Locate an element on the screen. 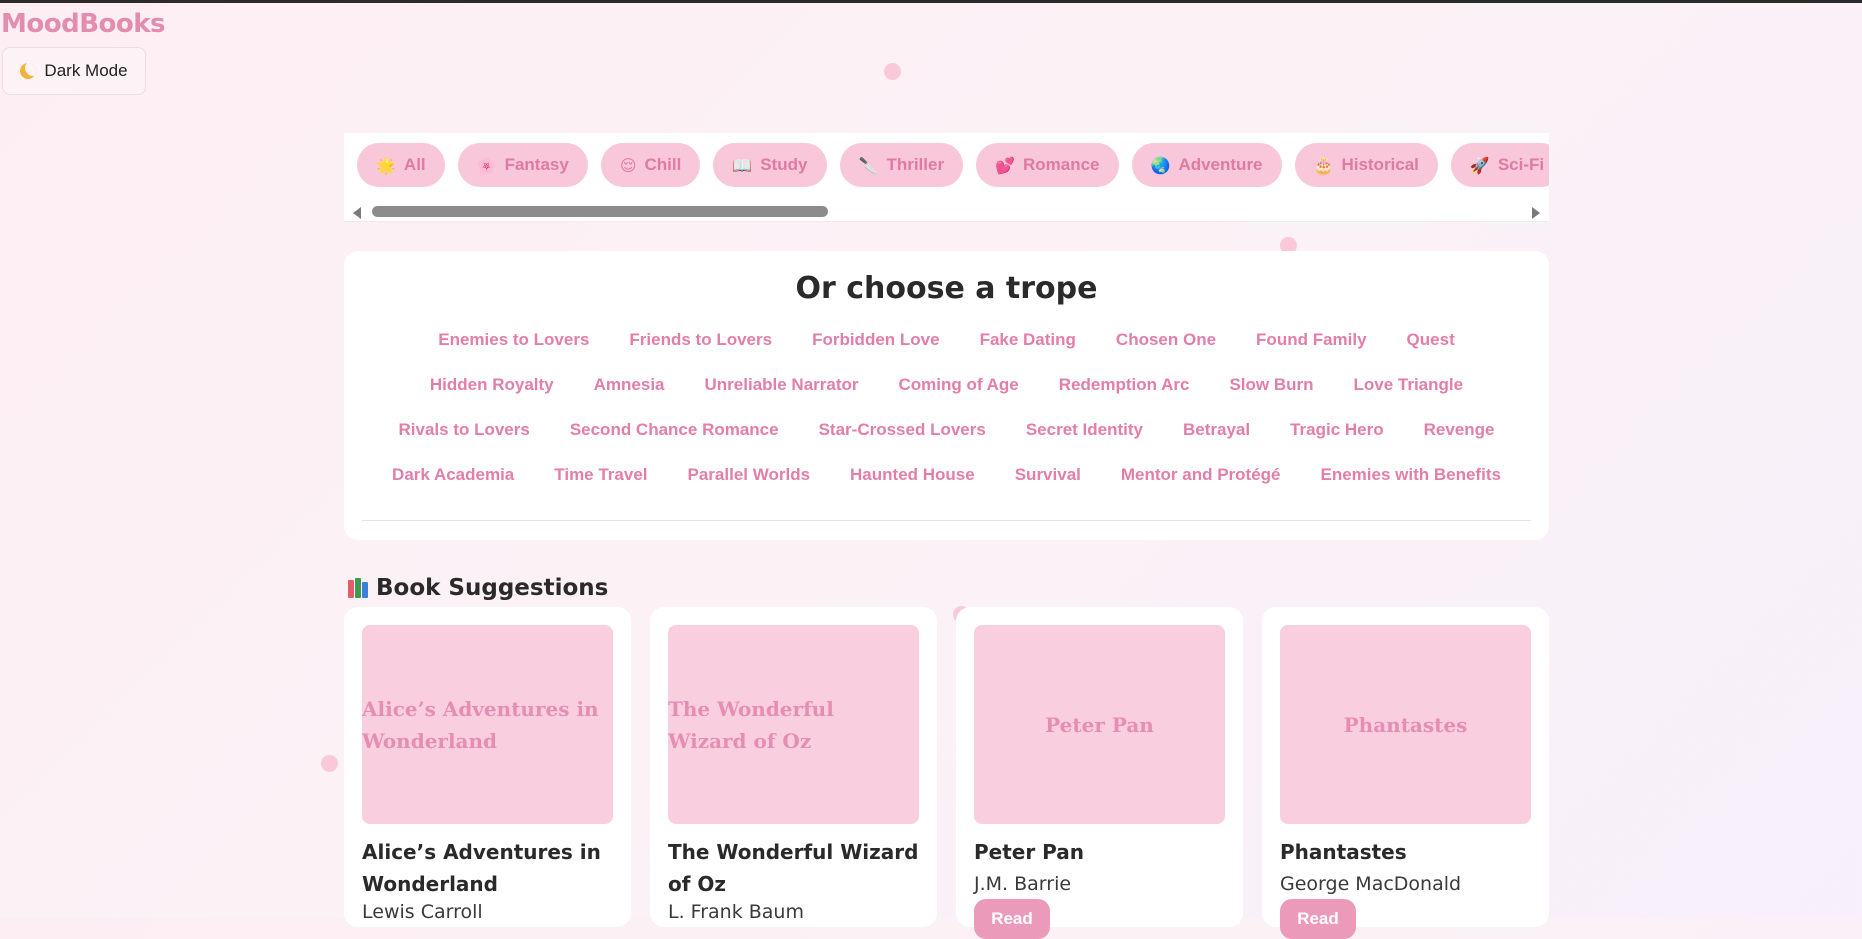  book-card: Peter Pan Peter Pan J.M. Barrie Read is located at coordinates (1099, 773).